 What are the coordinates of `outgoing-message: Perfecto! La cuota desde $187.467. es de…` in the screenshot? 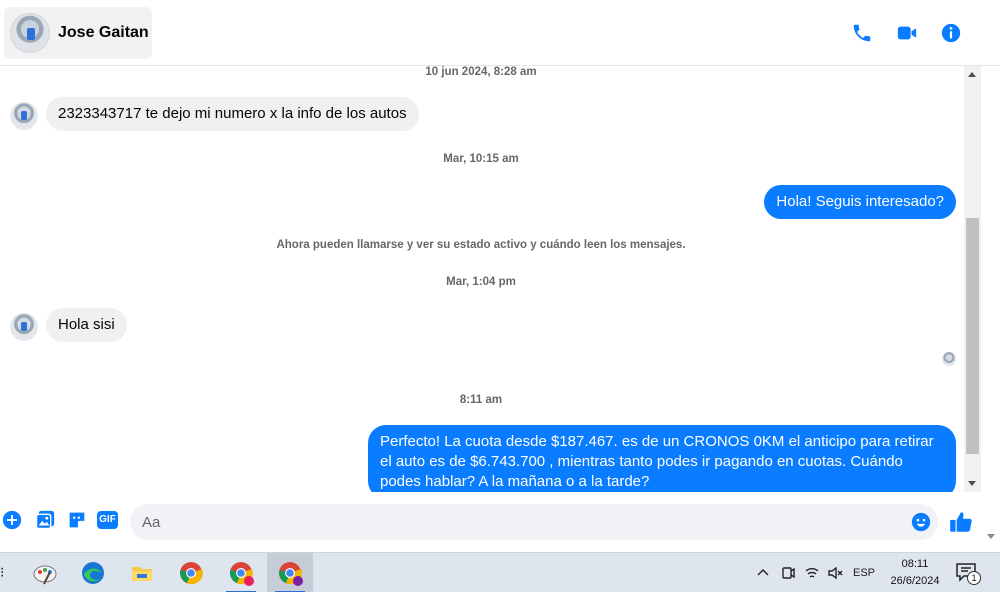 It's located at (662, 458).